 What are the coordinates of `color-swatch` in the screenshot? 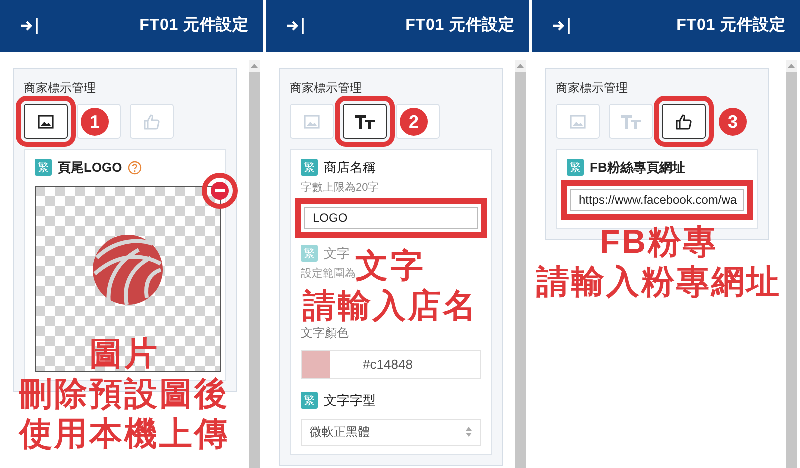 It's located at (316, 364).